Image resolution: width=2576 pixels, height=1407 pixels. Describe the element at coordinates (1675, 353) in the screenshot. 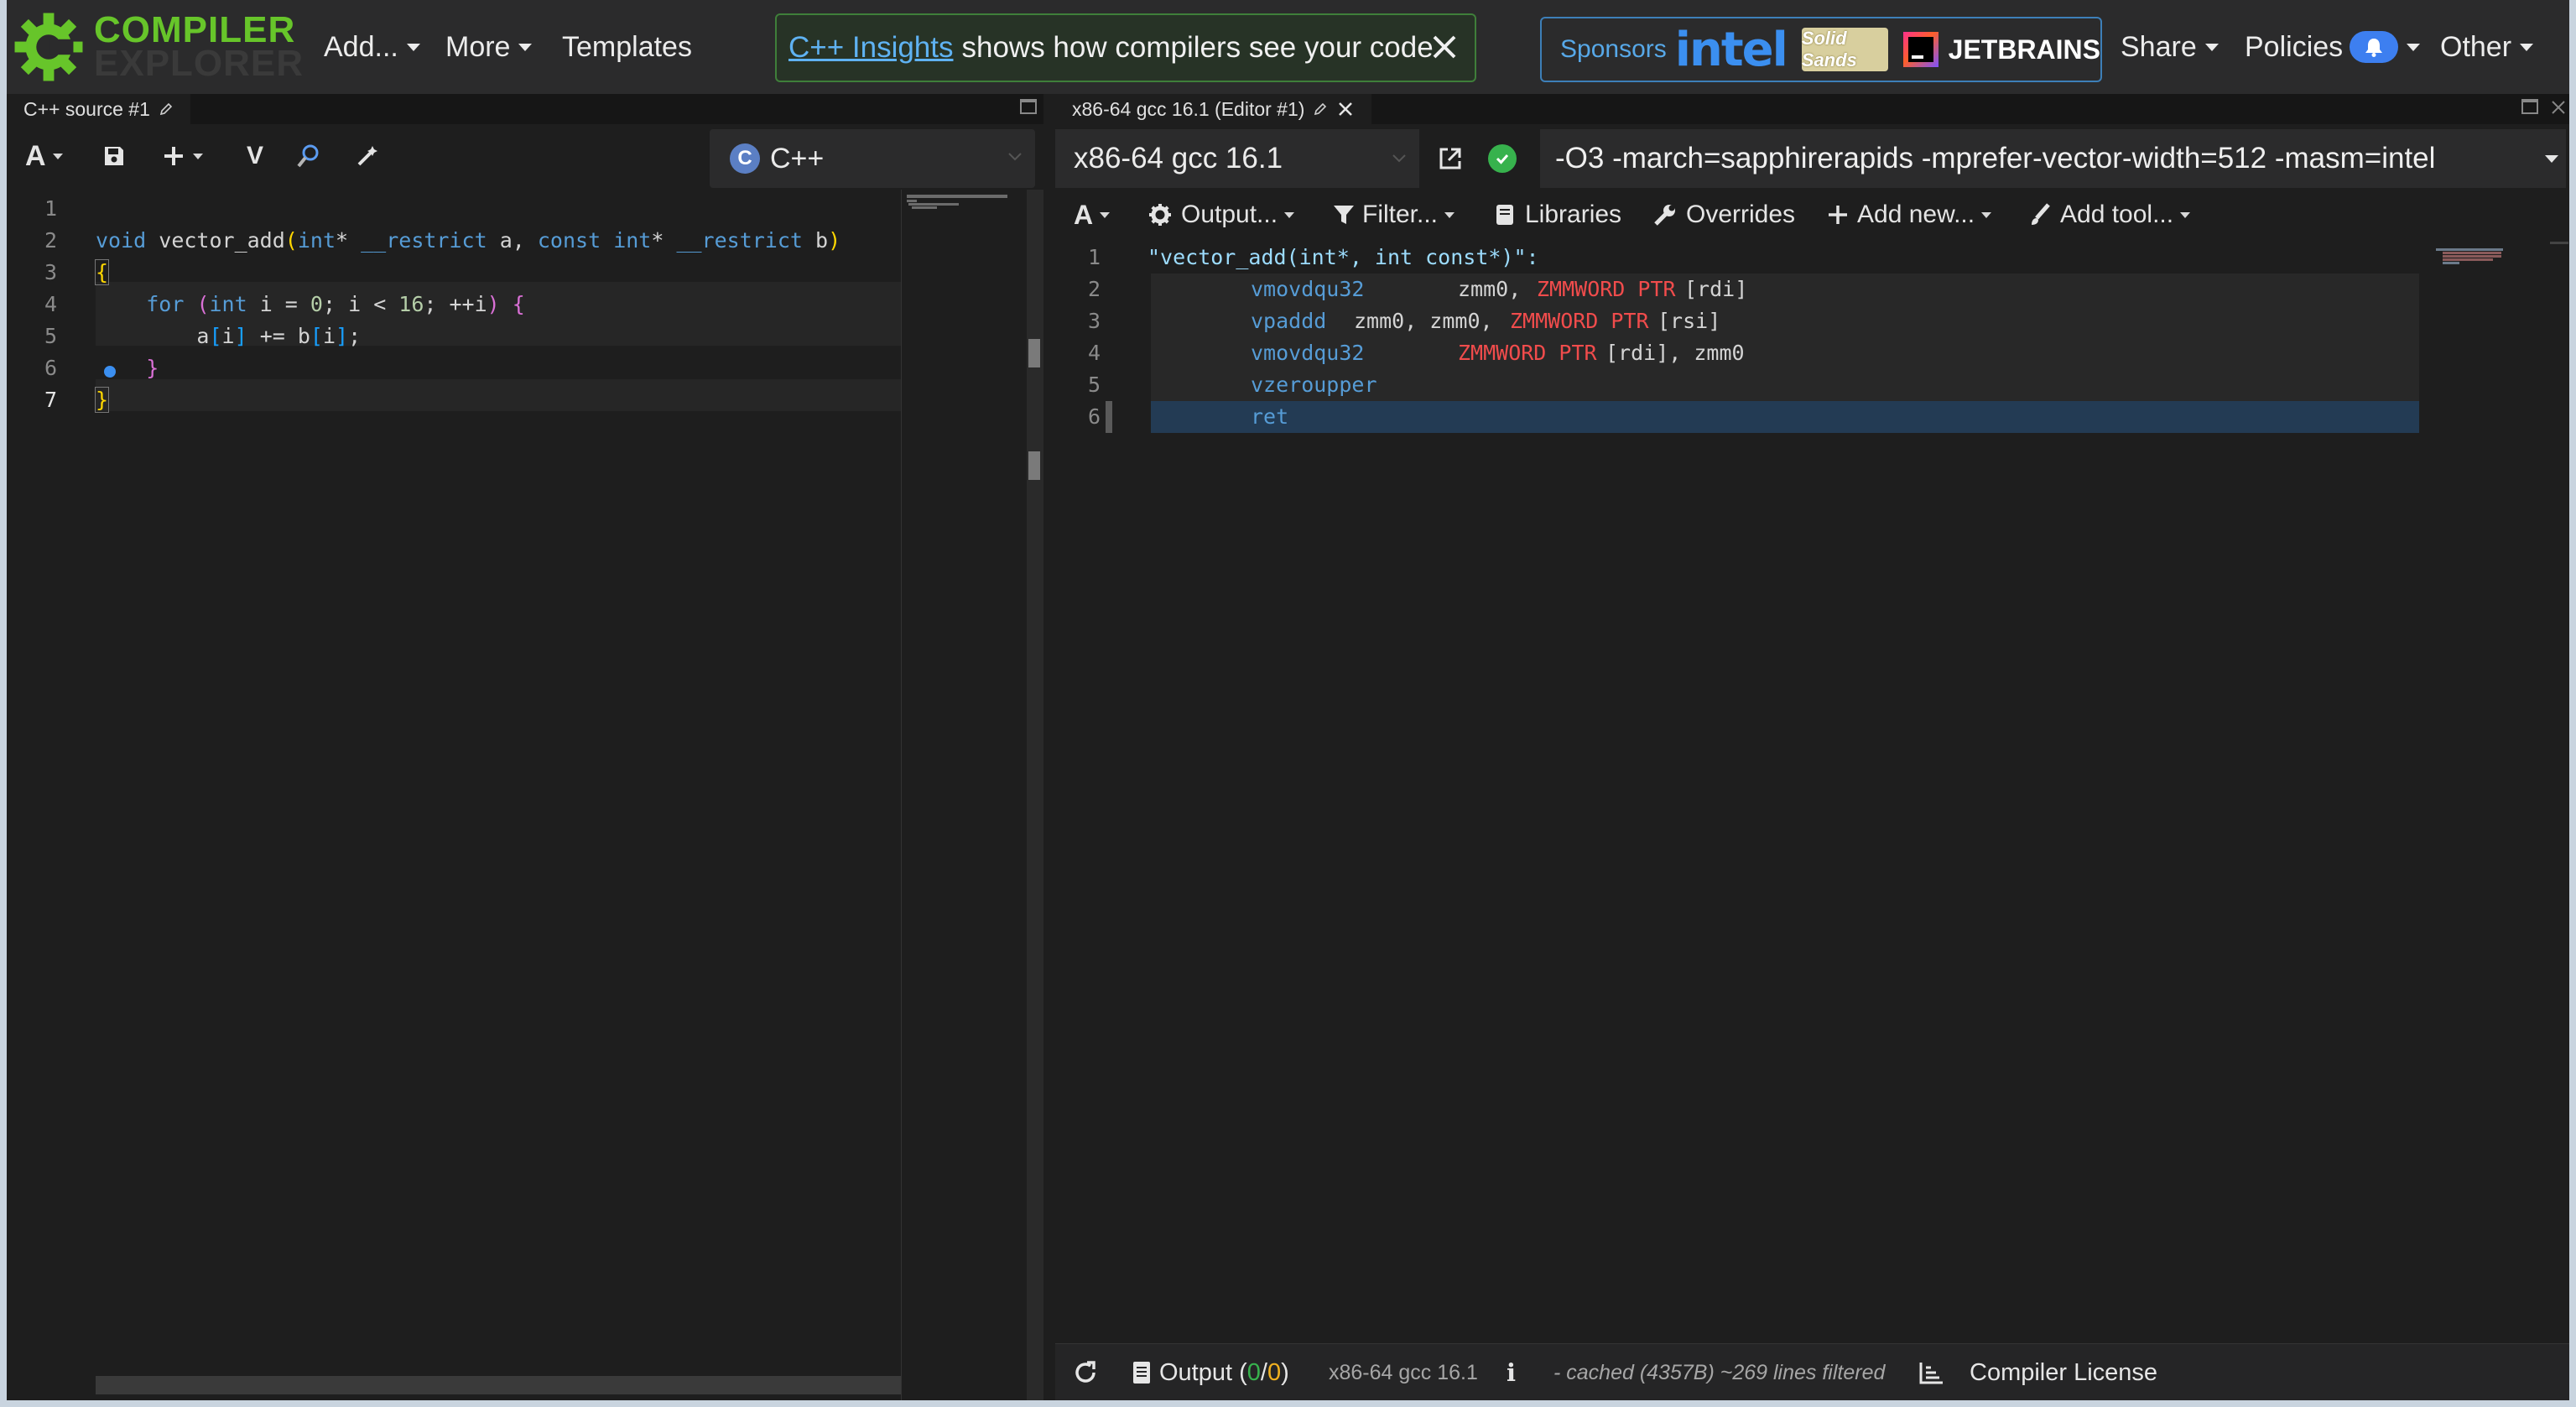

I see `asm-operand: [rdi], zmm0` at that location.